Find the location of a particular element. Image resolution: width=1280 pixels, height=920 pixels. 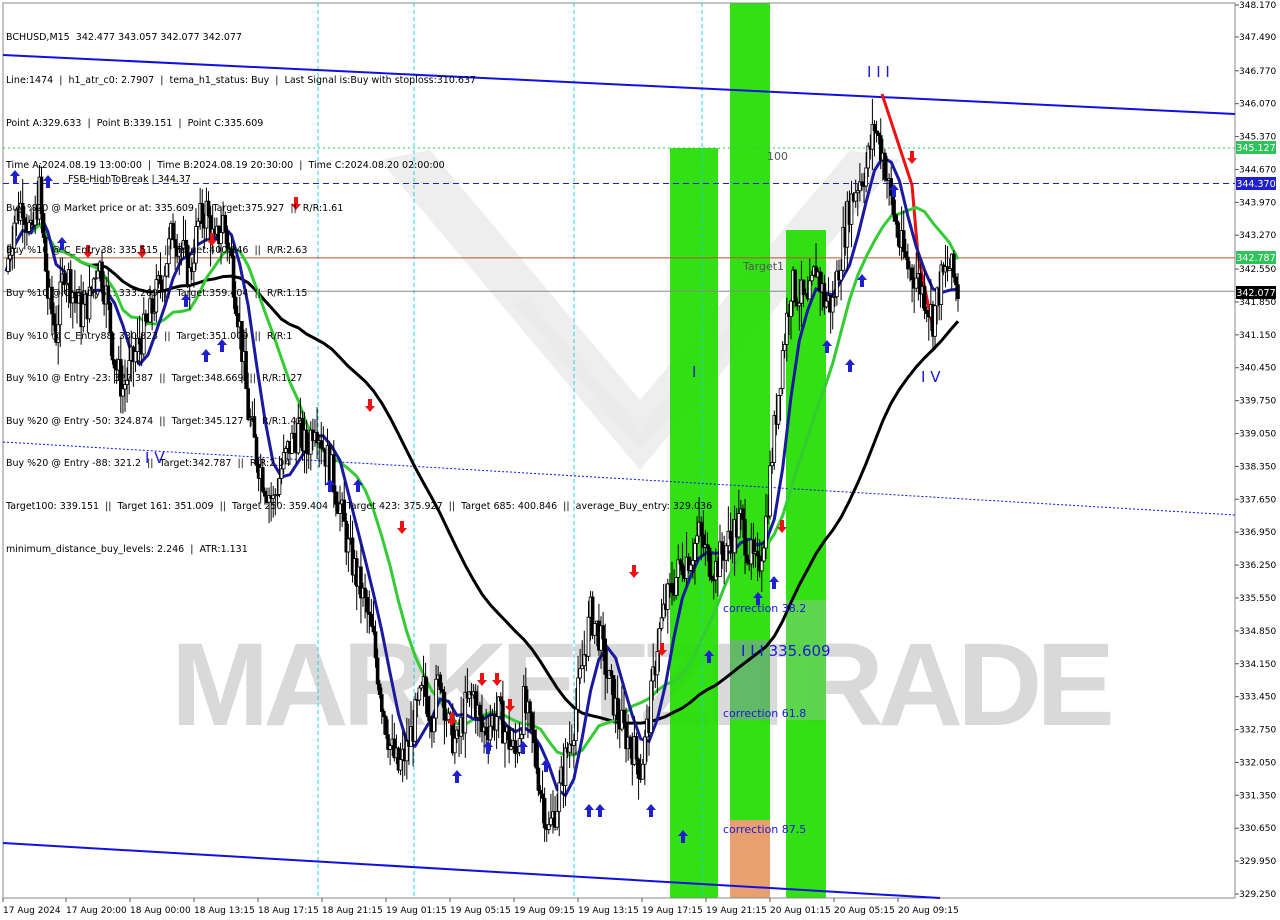

correction-875-label: correction 87.5 is located at coordinates (764, 829).